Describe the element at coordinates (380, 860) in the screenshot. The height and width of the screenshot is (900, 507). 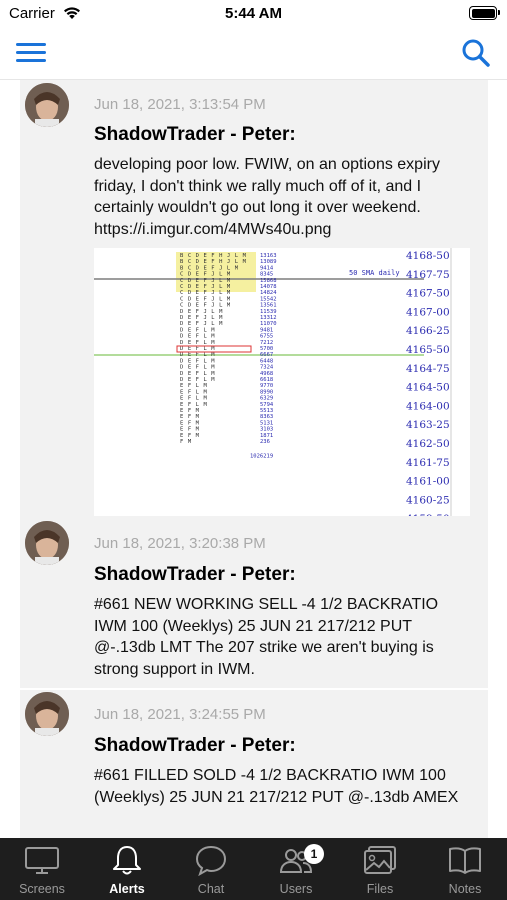
I see `photos-icon` at that location.